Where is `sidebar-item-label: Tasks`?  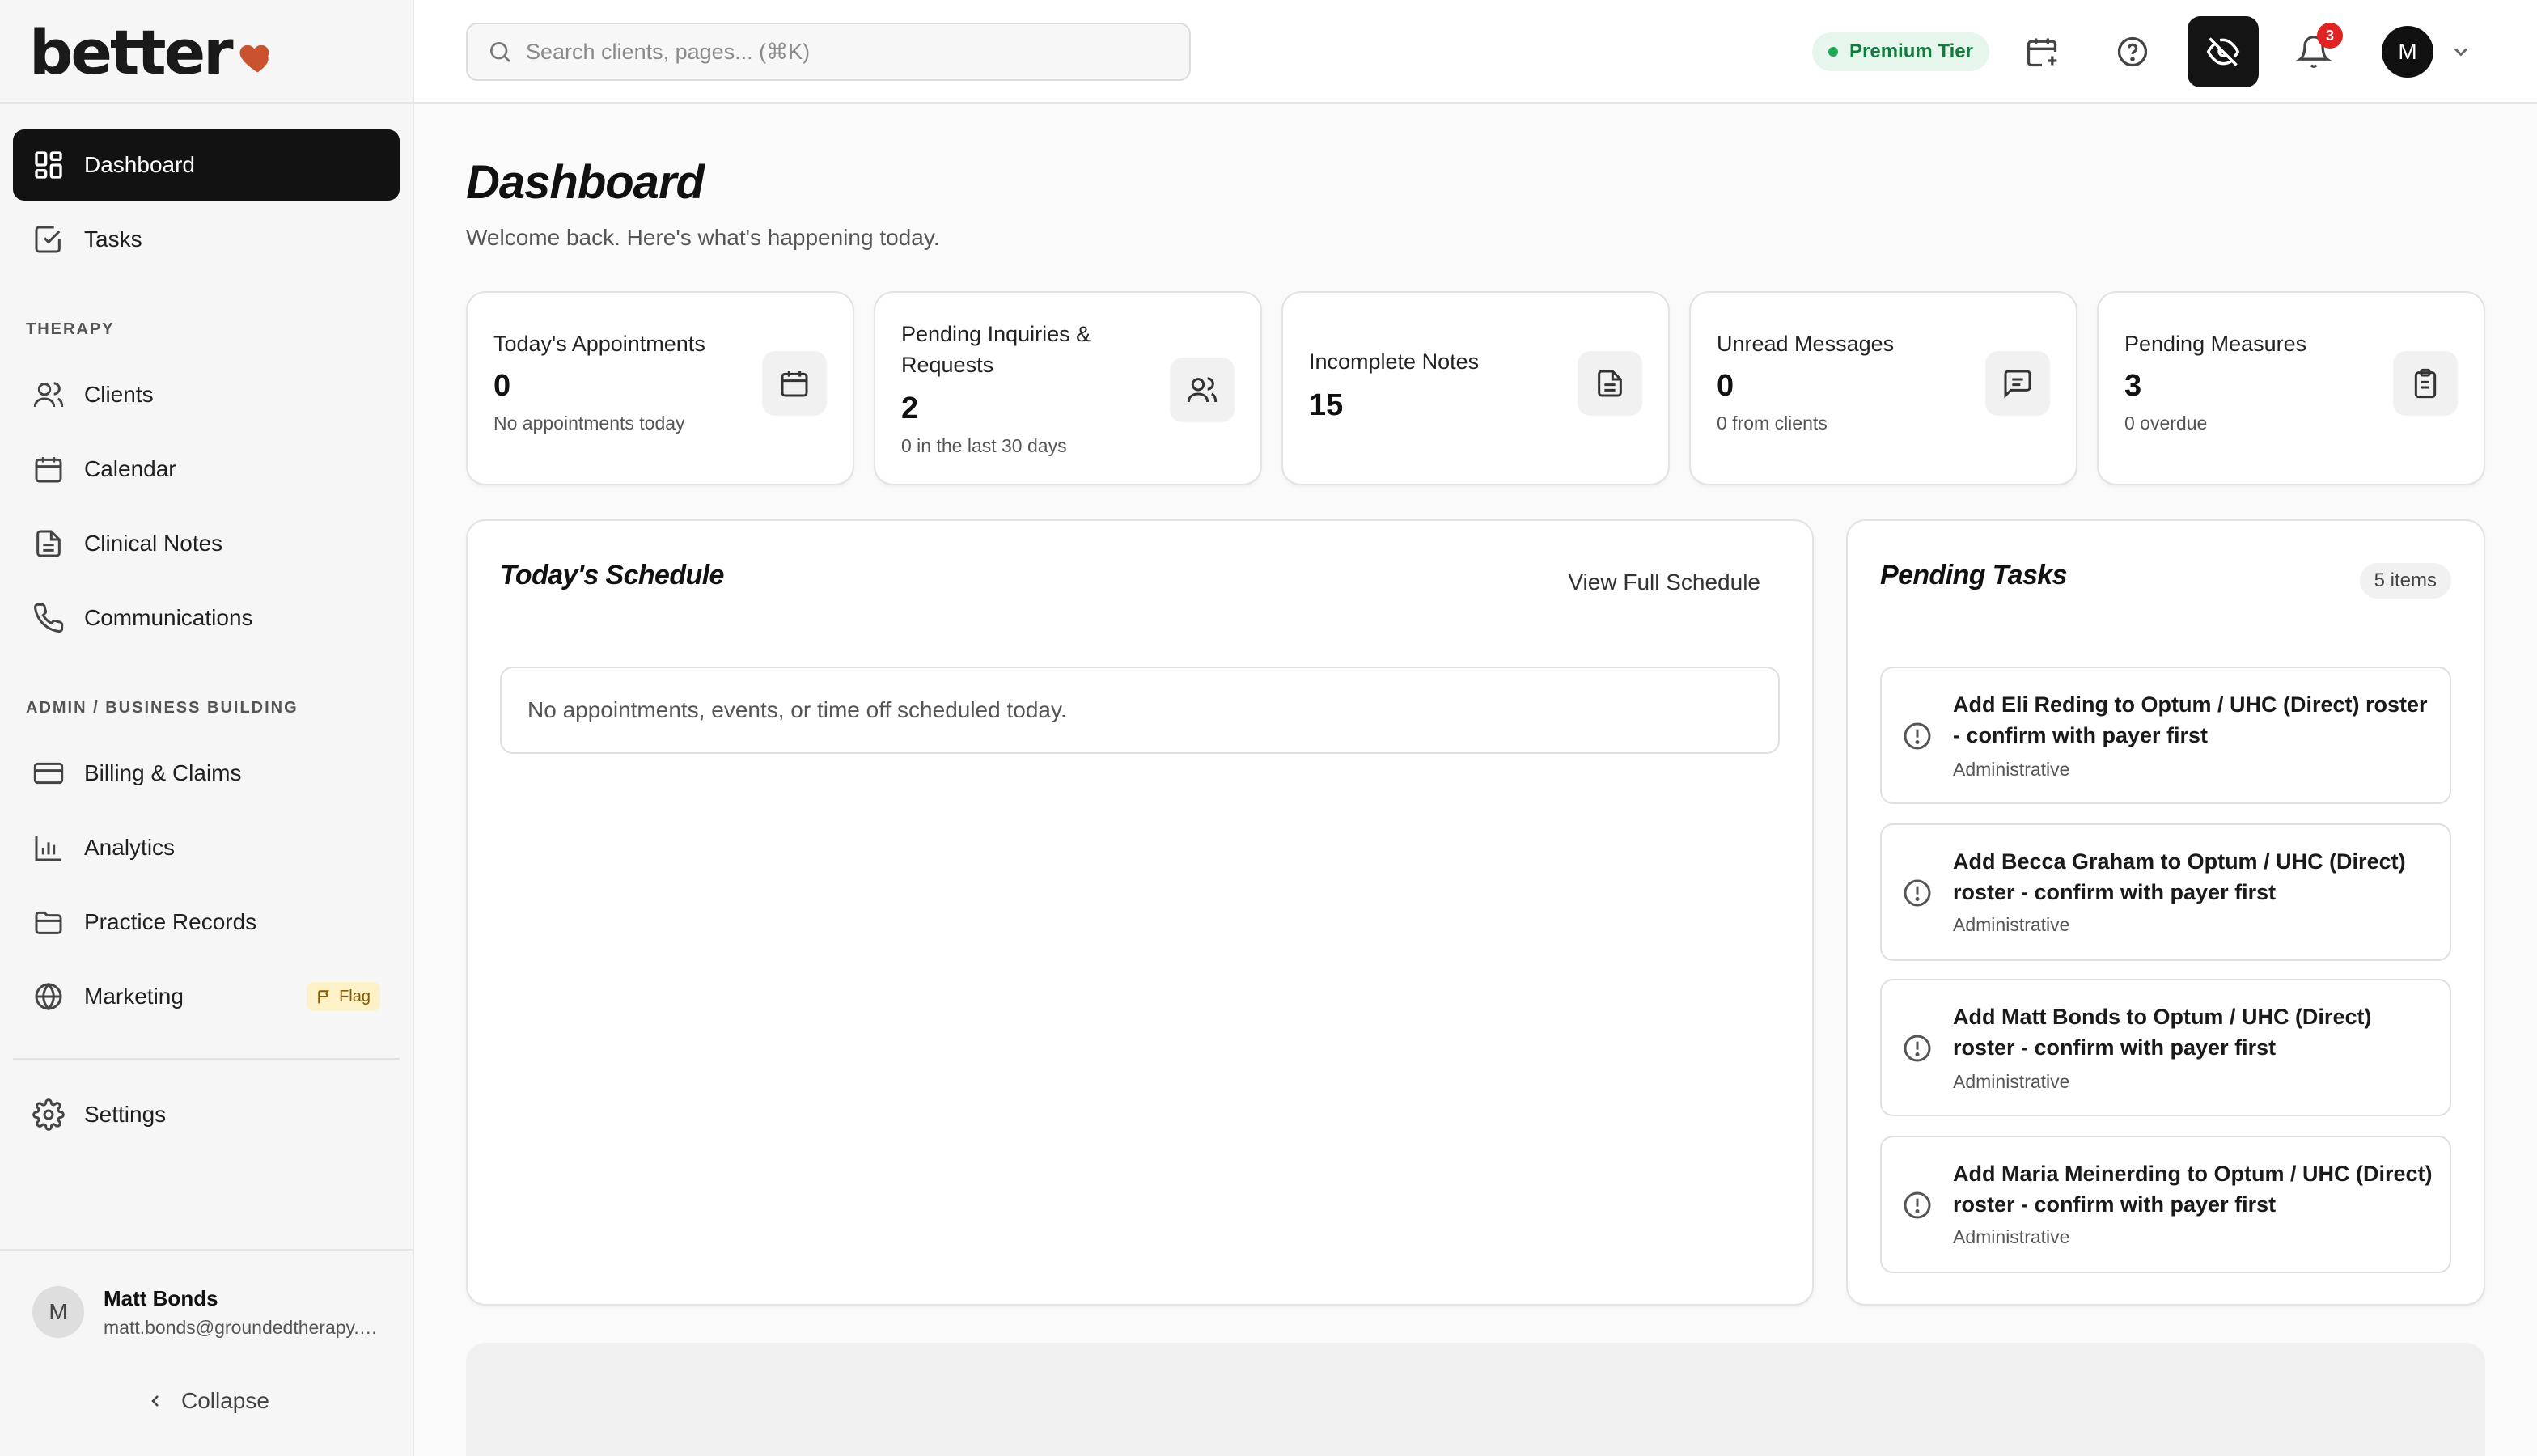 sidebar-item-label: Tasks is located at coordinates (113, 239).